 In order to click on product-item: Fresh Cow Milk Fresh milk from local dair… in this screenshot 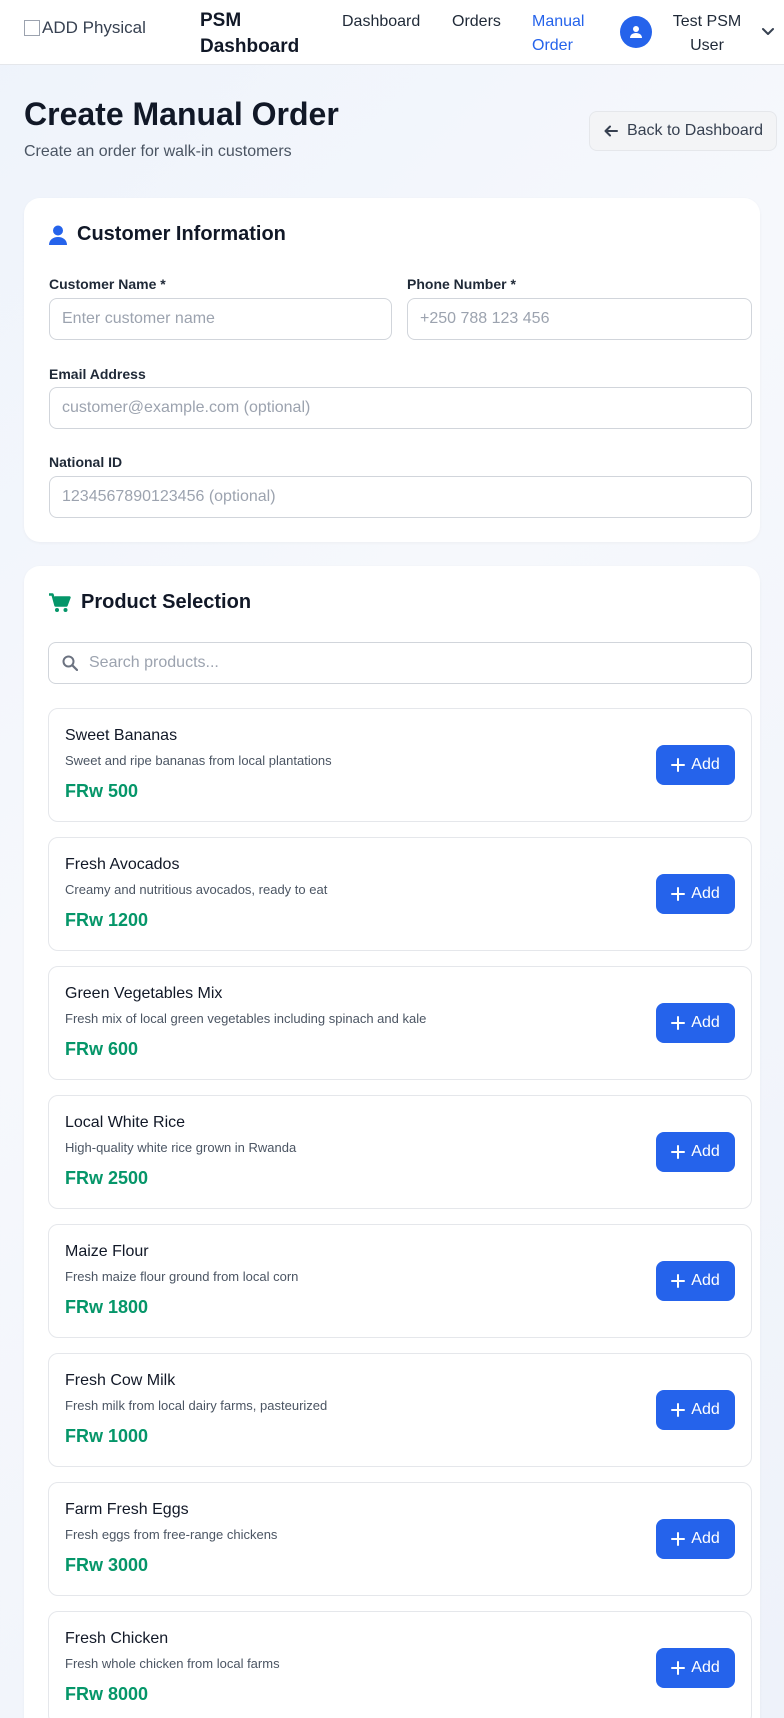, I will do `click(400, 1410)`.